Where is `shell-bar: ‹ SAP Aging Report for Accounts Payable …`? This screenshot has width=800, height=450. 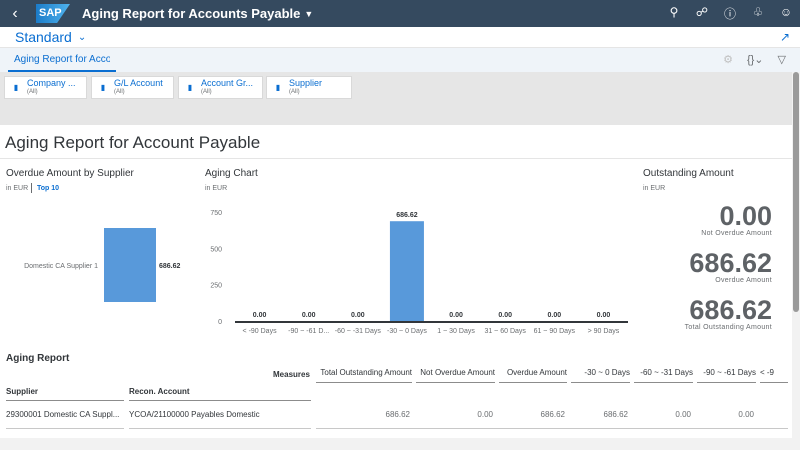 shell-bar: ‹ SAP Aging Report for Accounts Payable … is located at coordinates (400, 13).